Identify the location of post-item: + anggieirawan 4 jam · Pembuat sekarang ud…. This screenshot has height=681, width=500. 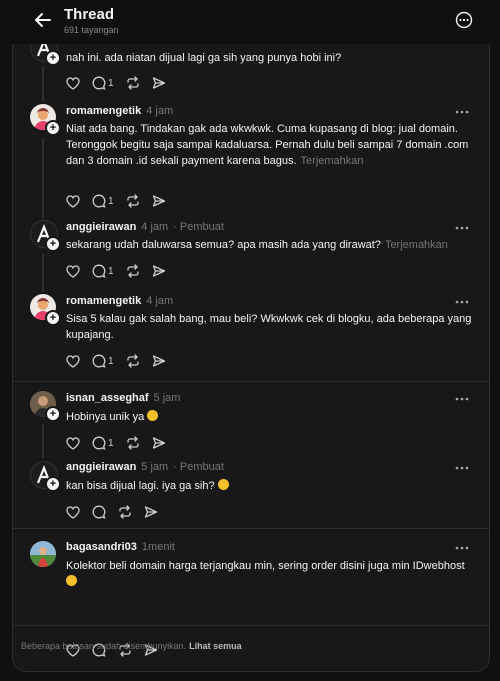
(251, 254).